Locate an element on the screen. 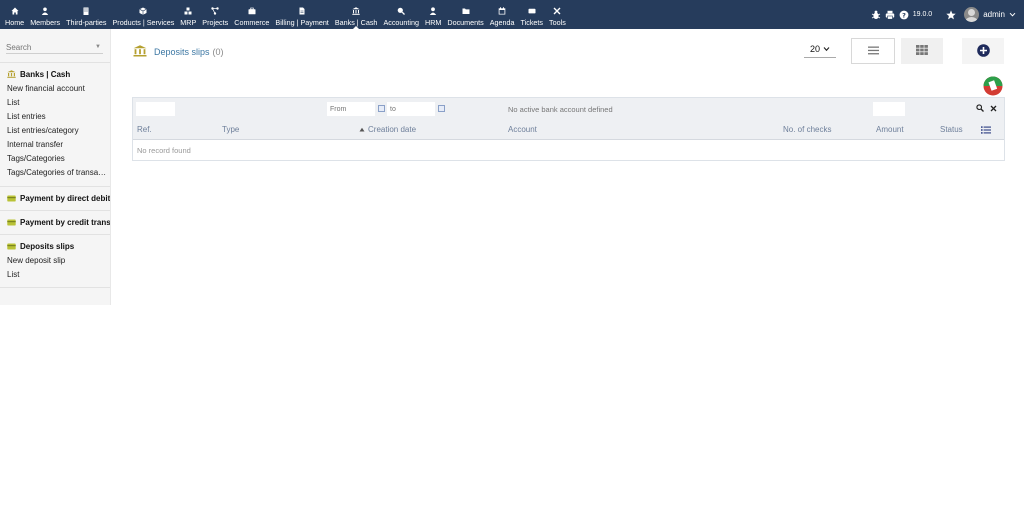  menu-label: Home is located at coordinates (15, 22).